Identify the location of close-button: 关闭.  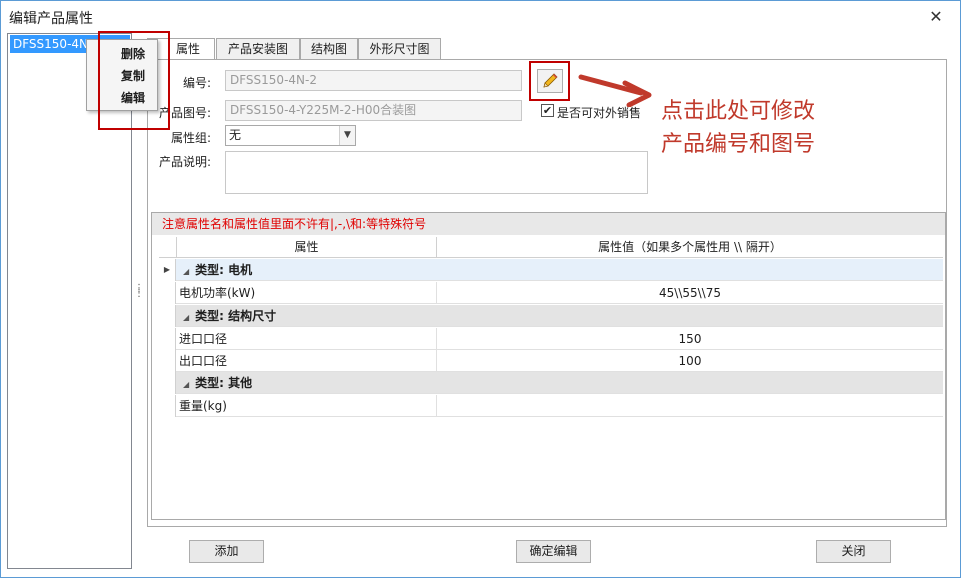
(853, 551).